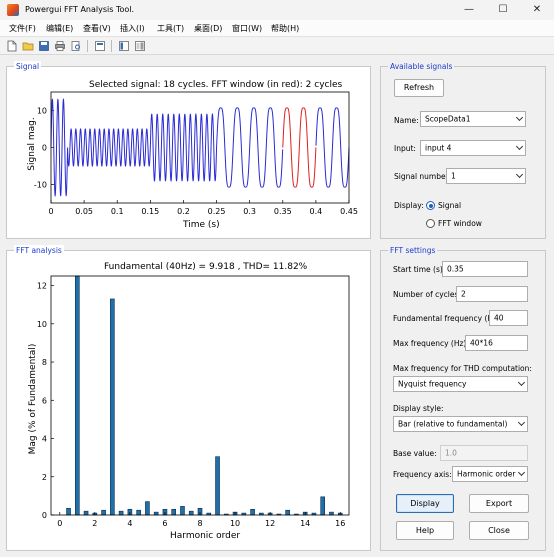 Image resolution: width=554 pixels, height=557 pixels. Describe the element at coordinates (205, 536) in the screenshot. I see `fft-plot-xlabel: Harmonic order` at that location.